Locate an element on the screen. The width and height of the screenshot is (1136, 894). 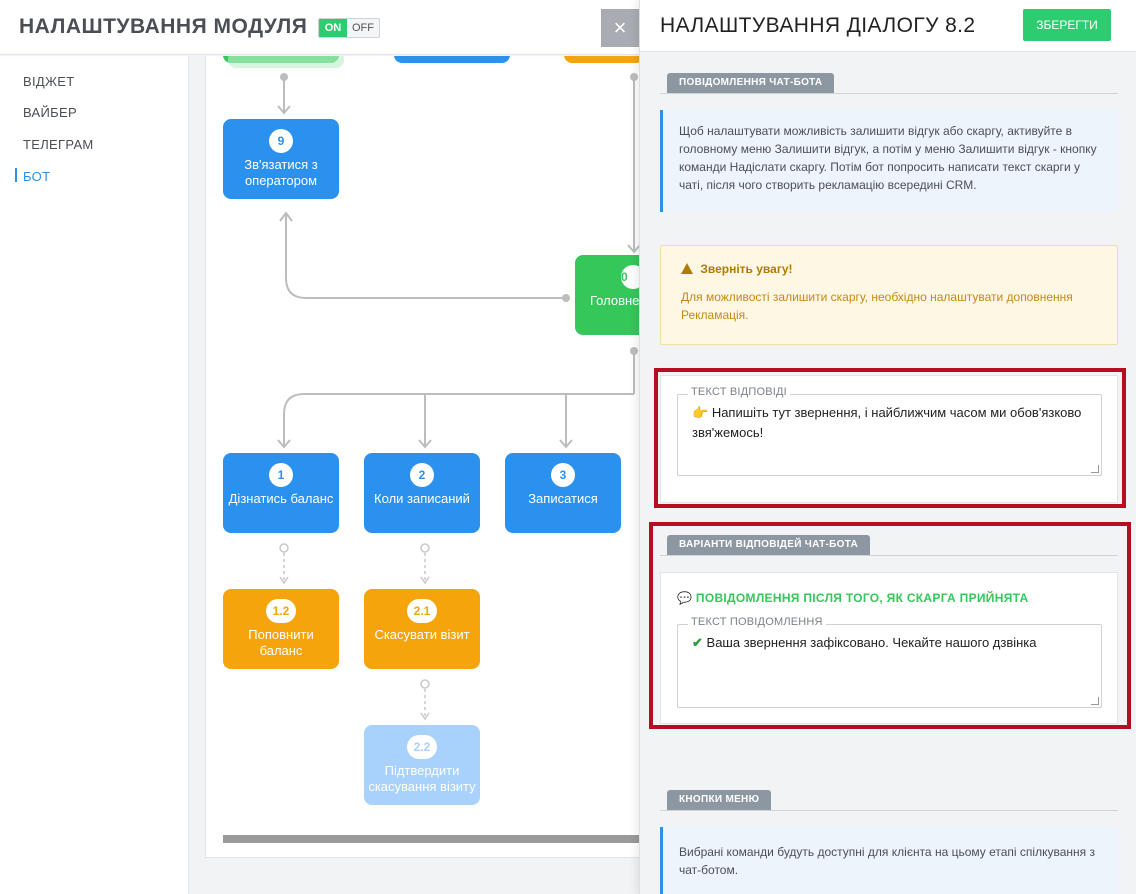
panel-title: НАЛАШТУВАННЯ ДІАЛОГУ 8.2 is located at coordinates (818, 25).